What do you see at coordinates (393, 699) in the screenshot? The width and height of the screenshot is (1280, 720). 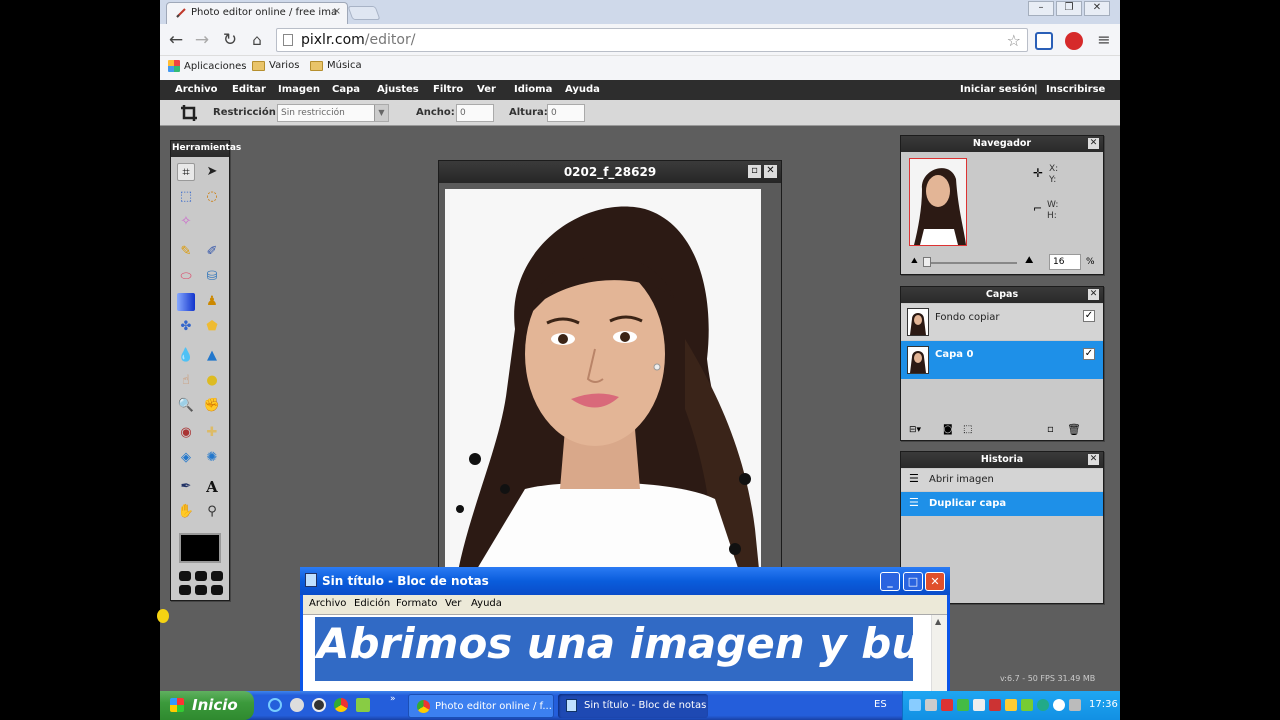 I see `expand-icon: »` at bounding box center [393, 699].